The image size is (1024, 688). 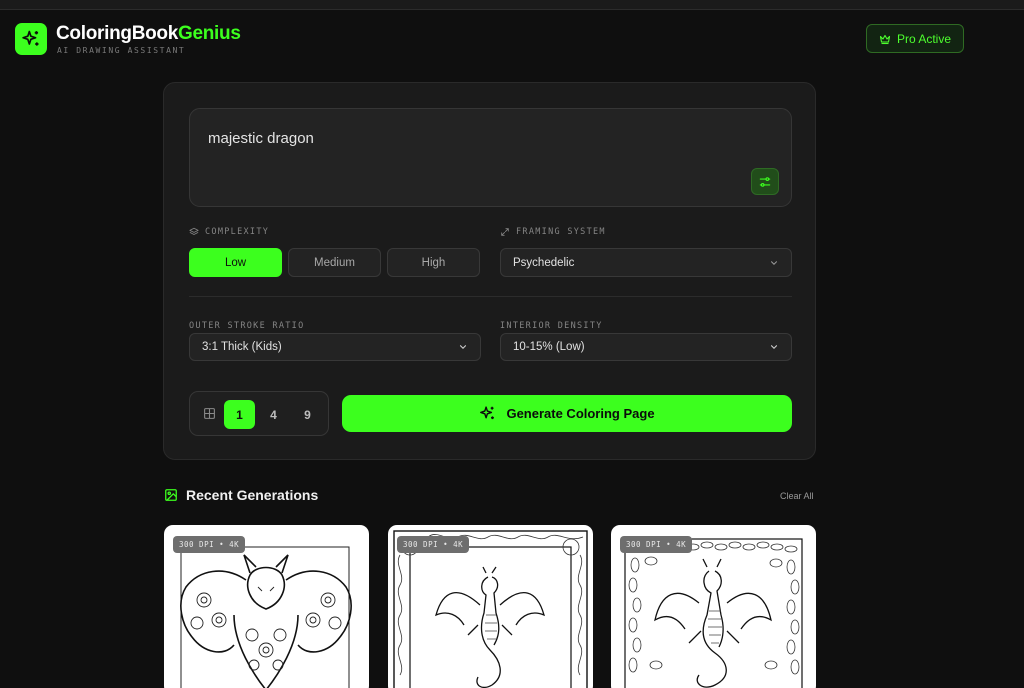 I want to click on grid-icon, so click(x=209, y=413).